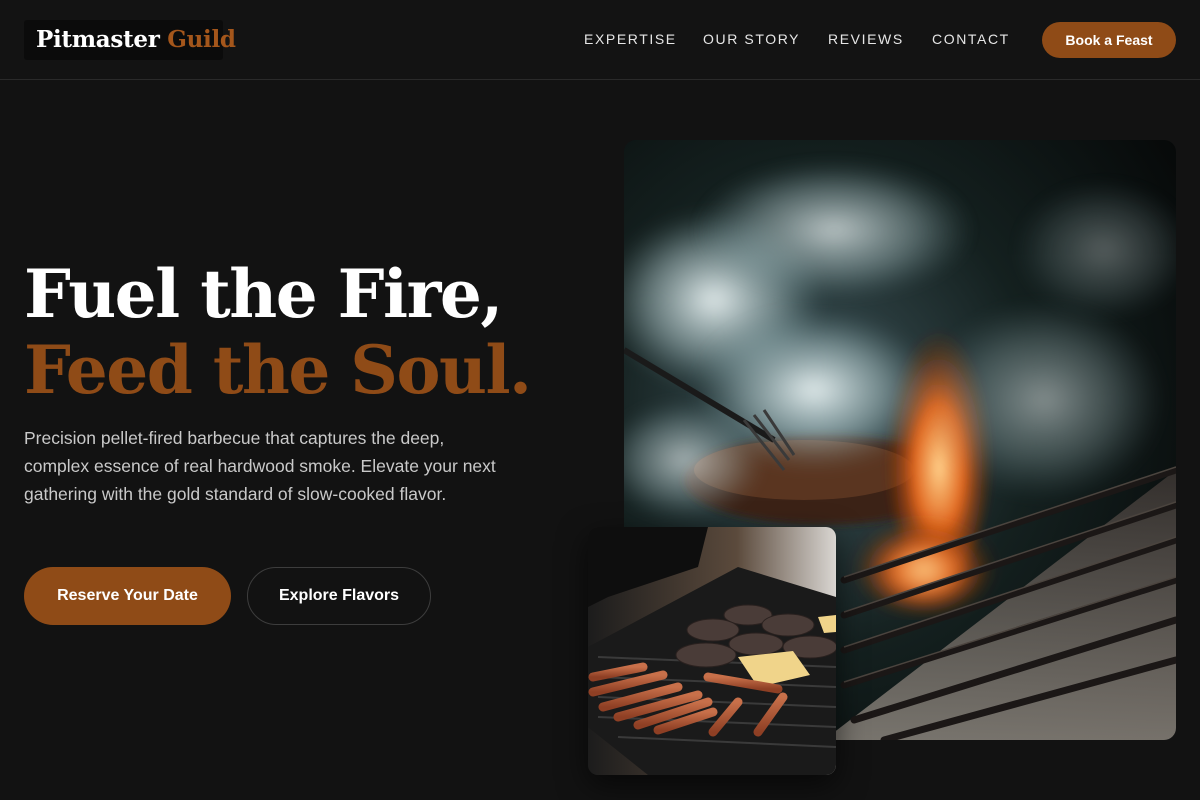 Image resolution: width=1200 pixels, height=800 pixels. I want to click on nav-link-our-story: OUR STORY, so click(751, 39).